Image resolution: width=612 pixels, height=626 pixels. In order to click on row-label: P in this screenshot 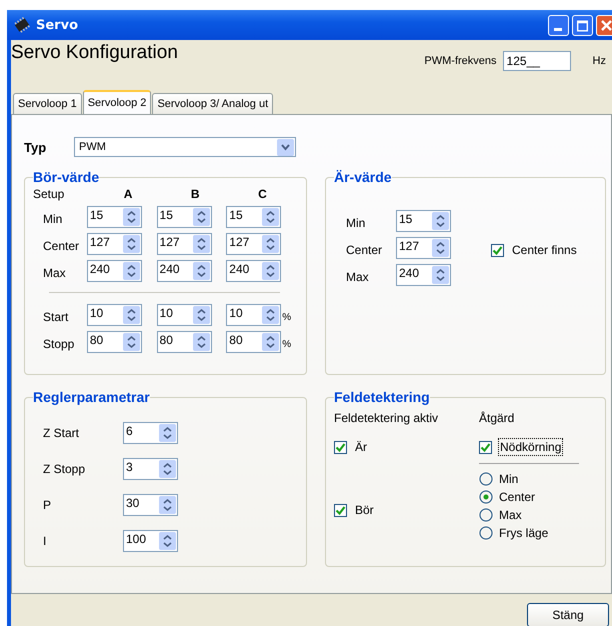, I will do `click(47, 505)`.